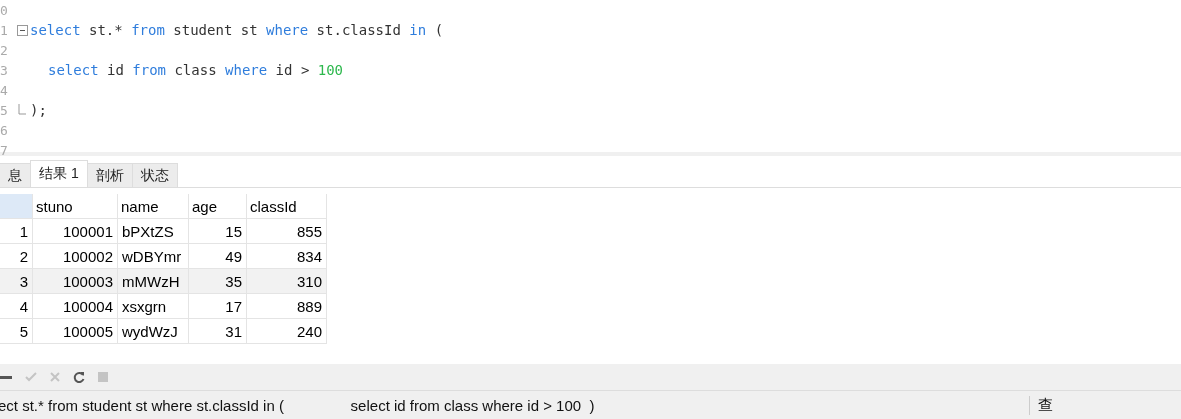 This screenshot has width=1181, height=419. I want to click on table-cell: 100002, so click(75, 256).